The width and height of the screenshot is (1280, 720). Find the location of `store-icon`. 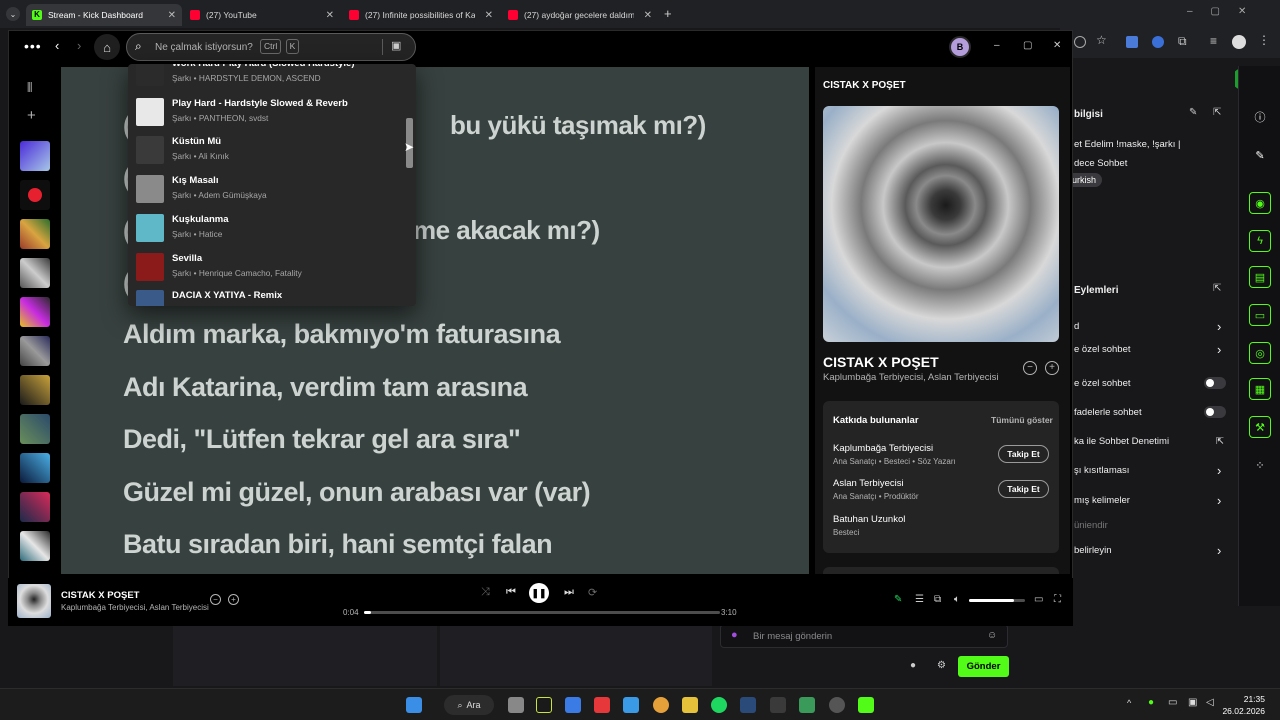

store-icon is located at coordinates (573, 705).